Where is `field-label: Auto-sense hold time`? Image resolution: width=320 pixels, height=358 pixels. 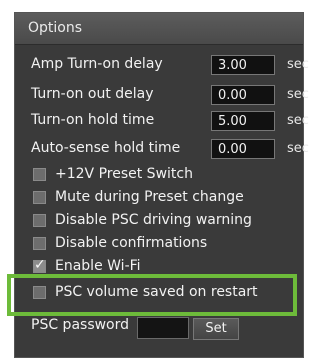
field-label: Auto-sense hold time is located at coordinates (106, 148).